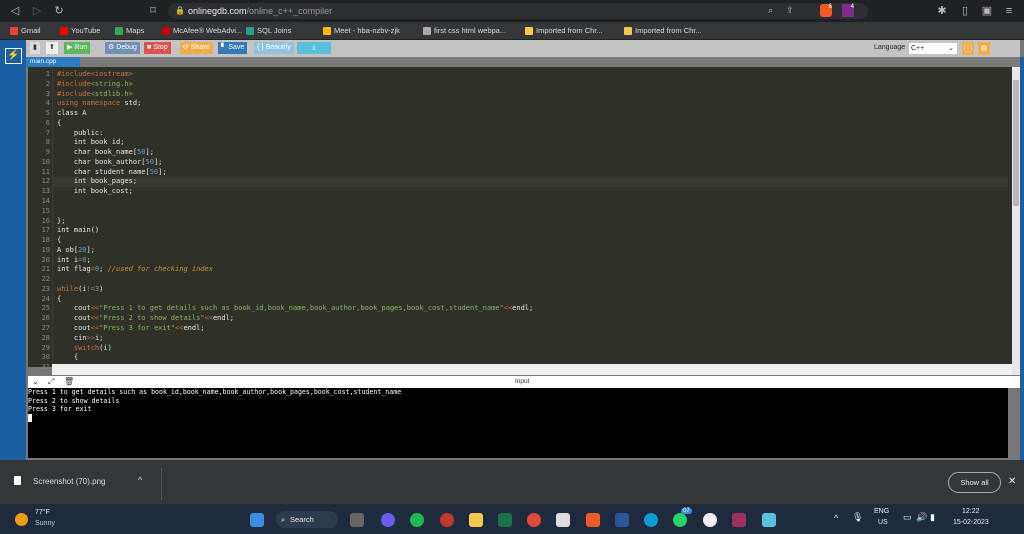  Describe the element at coordinates (987, 11) in the screenshot. I see `wallet-icon: ▣` at that location.